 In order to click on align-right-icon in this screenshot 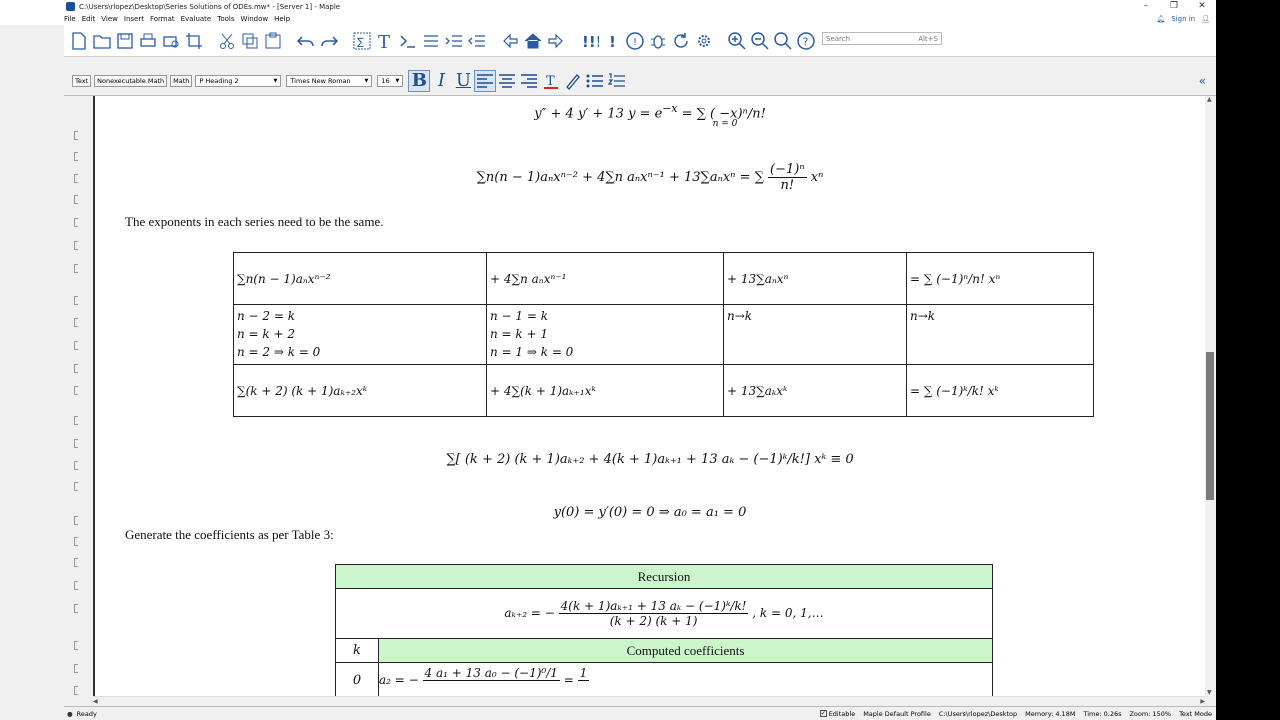, I will do `click(529, 81)`.